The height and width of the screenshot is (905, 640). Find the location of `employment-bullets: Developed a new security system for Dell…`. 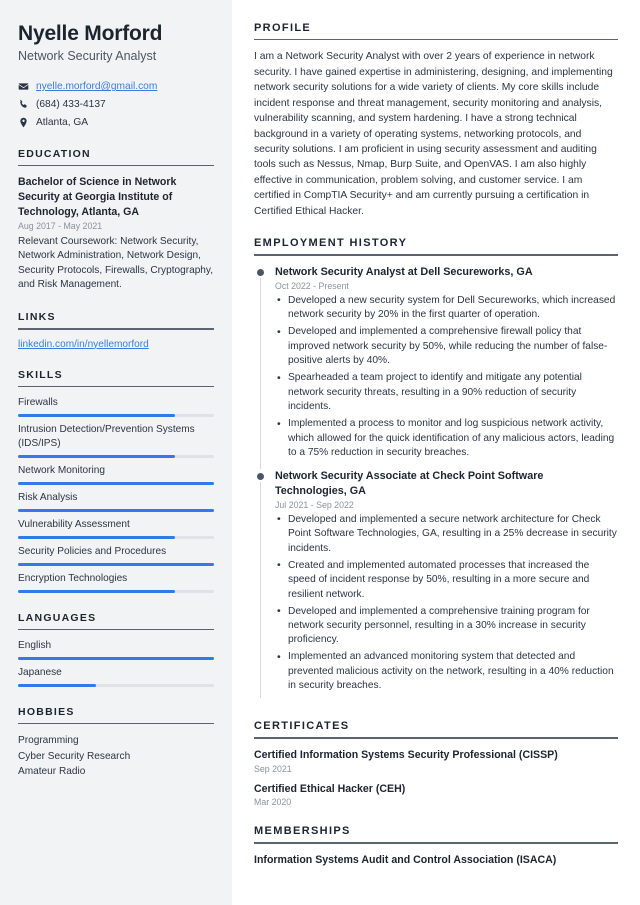

employment-bullets: Developed a new security system for Dell… is located at coordinates (446, 377).